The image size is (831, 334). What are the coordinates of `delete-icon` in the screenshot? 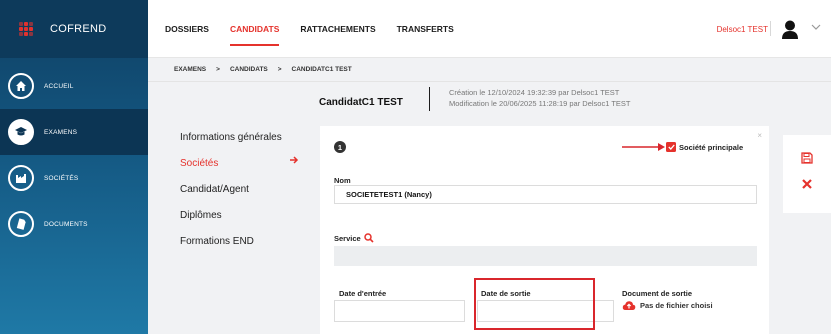 It's located at (807, 184).